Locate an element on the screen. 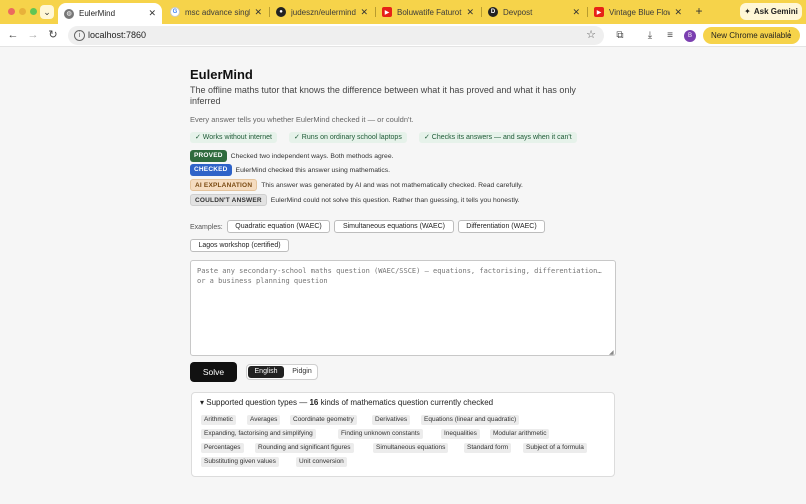  tab-title: Vintage Blue Flowers is located at coordinates (639, 12).